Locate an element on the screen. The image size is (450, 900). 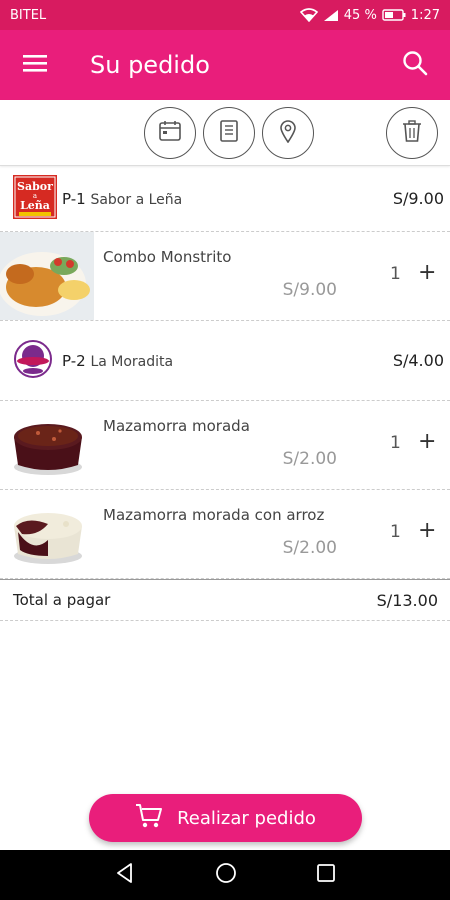
receipt-icon is located at coordinates (229, 133).